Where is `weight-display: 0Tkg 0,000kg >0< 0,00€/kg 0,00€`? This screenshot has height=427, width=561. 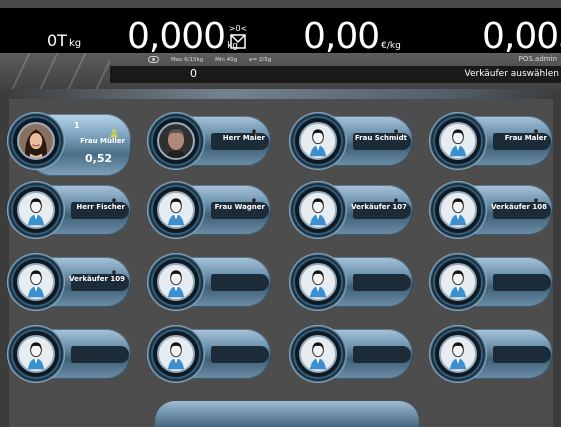 weight-display: 0Tkg 0,000kg >0< 0,00€/kg 0,00€ is located at coordinates (280, 31).